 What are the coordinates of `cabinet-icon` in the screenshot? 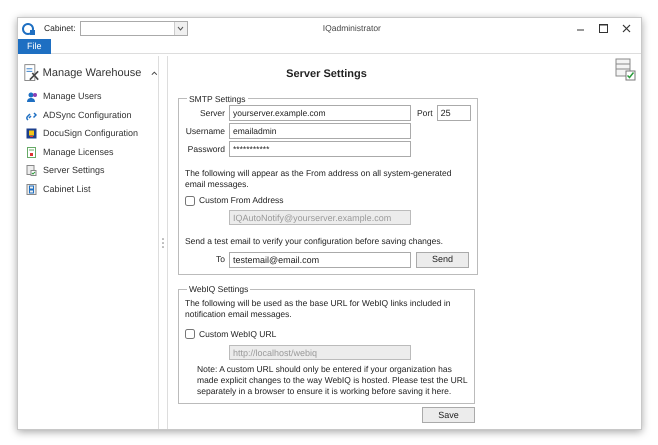 It's located at (31, 189).